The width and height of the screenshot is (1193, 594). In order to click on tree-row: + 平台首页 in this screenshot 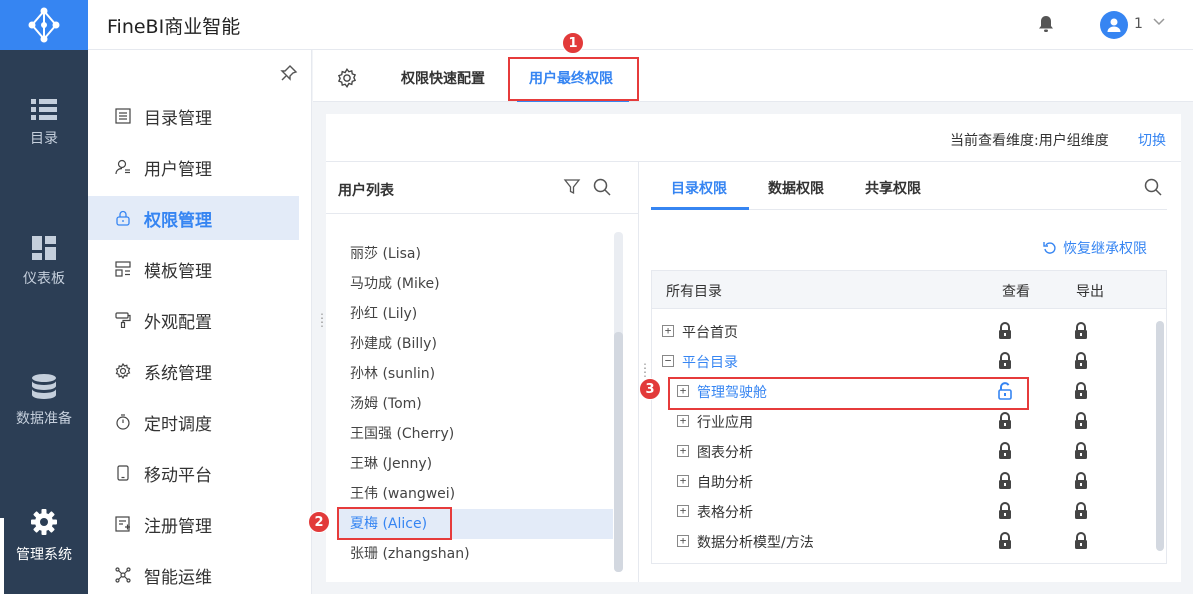, I will do `click(902, 332)`.